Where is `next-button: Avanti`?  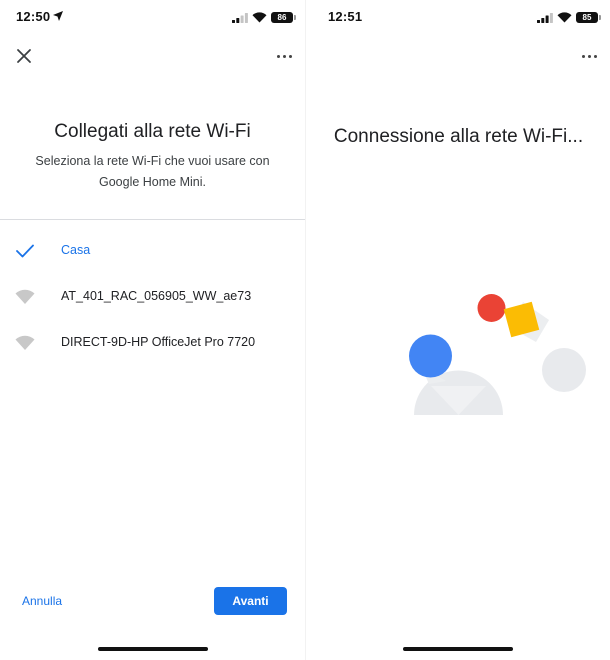 next-button: Avanti is located at coordinates (250, 601).